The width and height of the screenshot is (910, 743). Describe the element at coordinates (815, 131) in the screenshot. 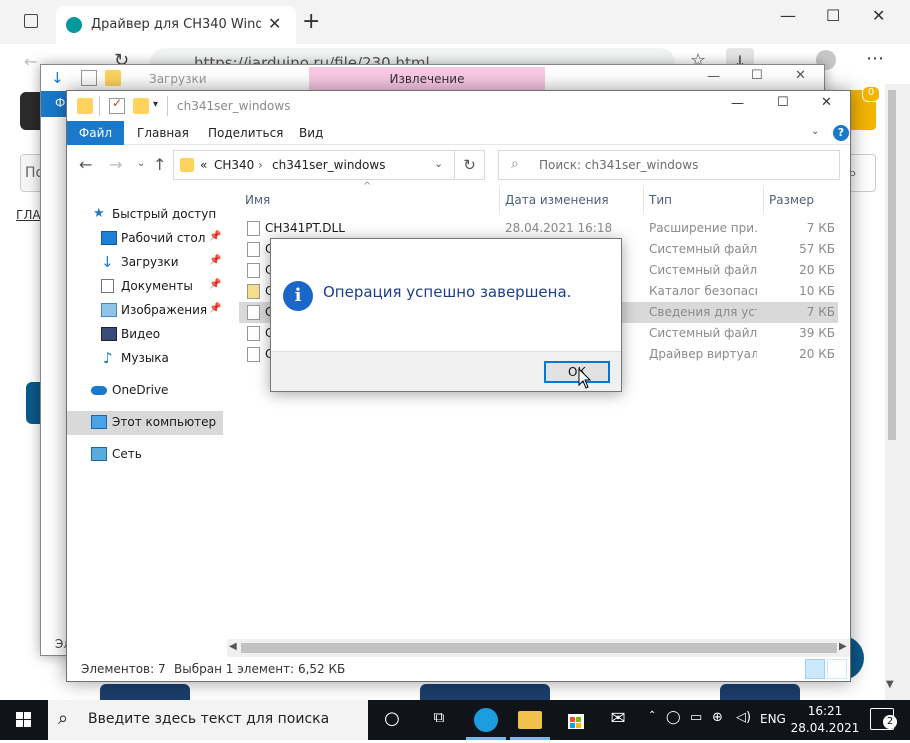

I see `expand-ribbon-icon: ⌄` at that location.